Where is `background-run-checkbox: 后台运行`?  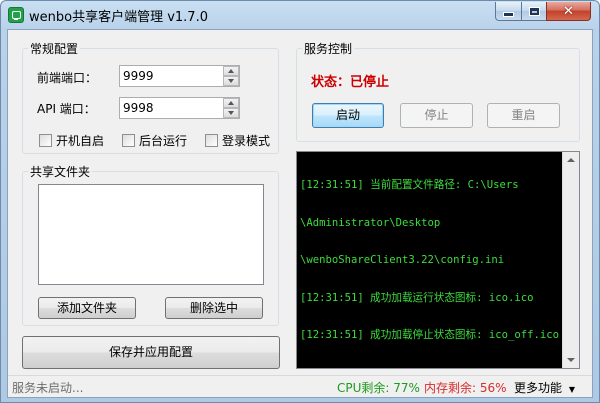 background-run-checkbox: 后台运行 is located at coordinates (154, 140).